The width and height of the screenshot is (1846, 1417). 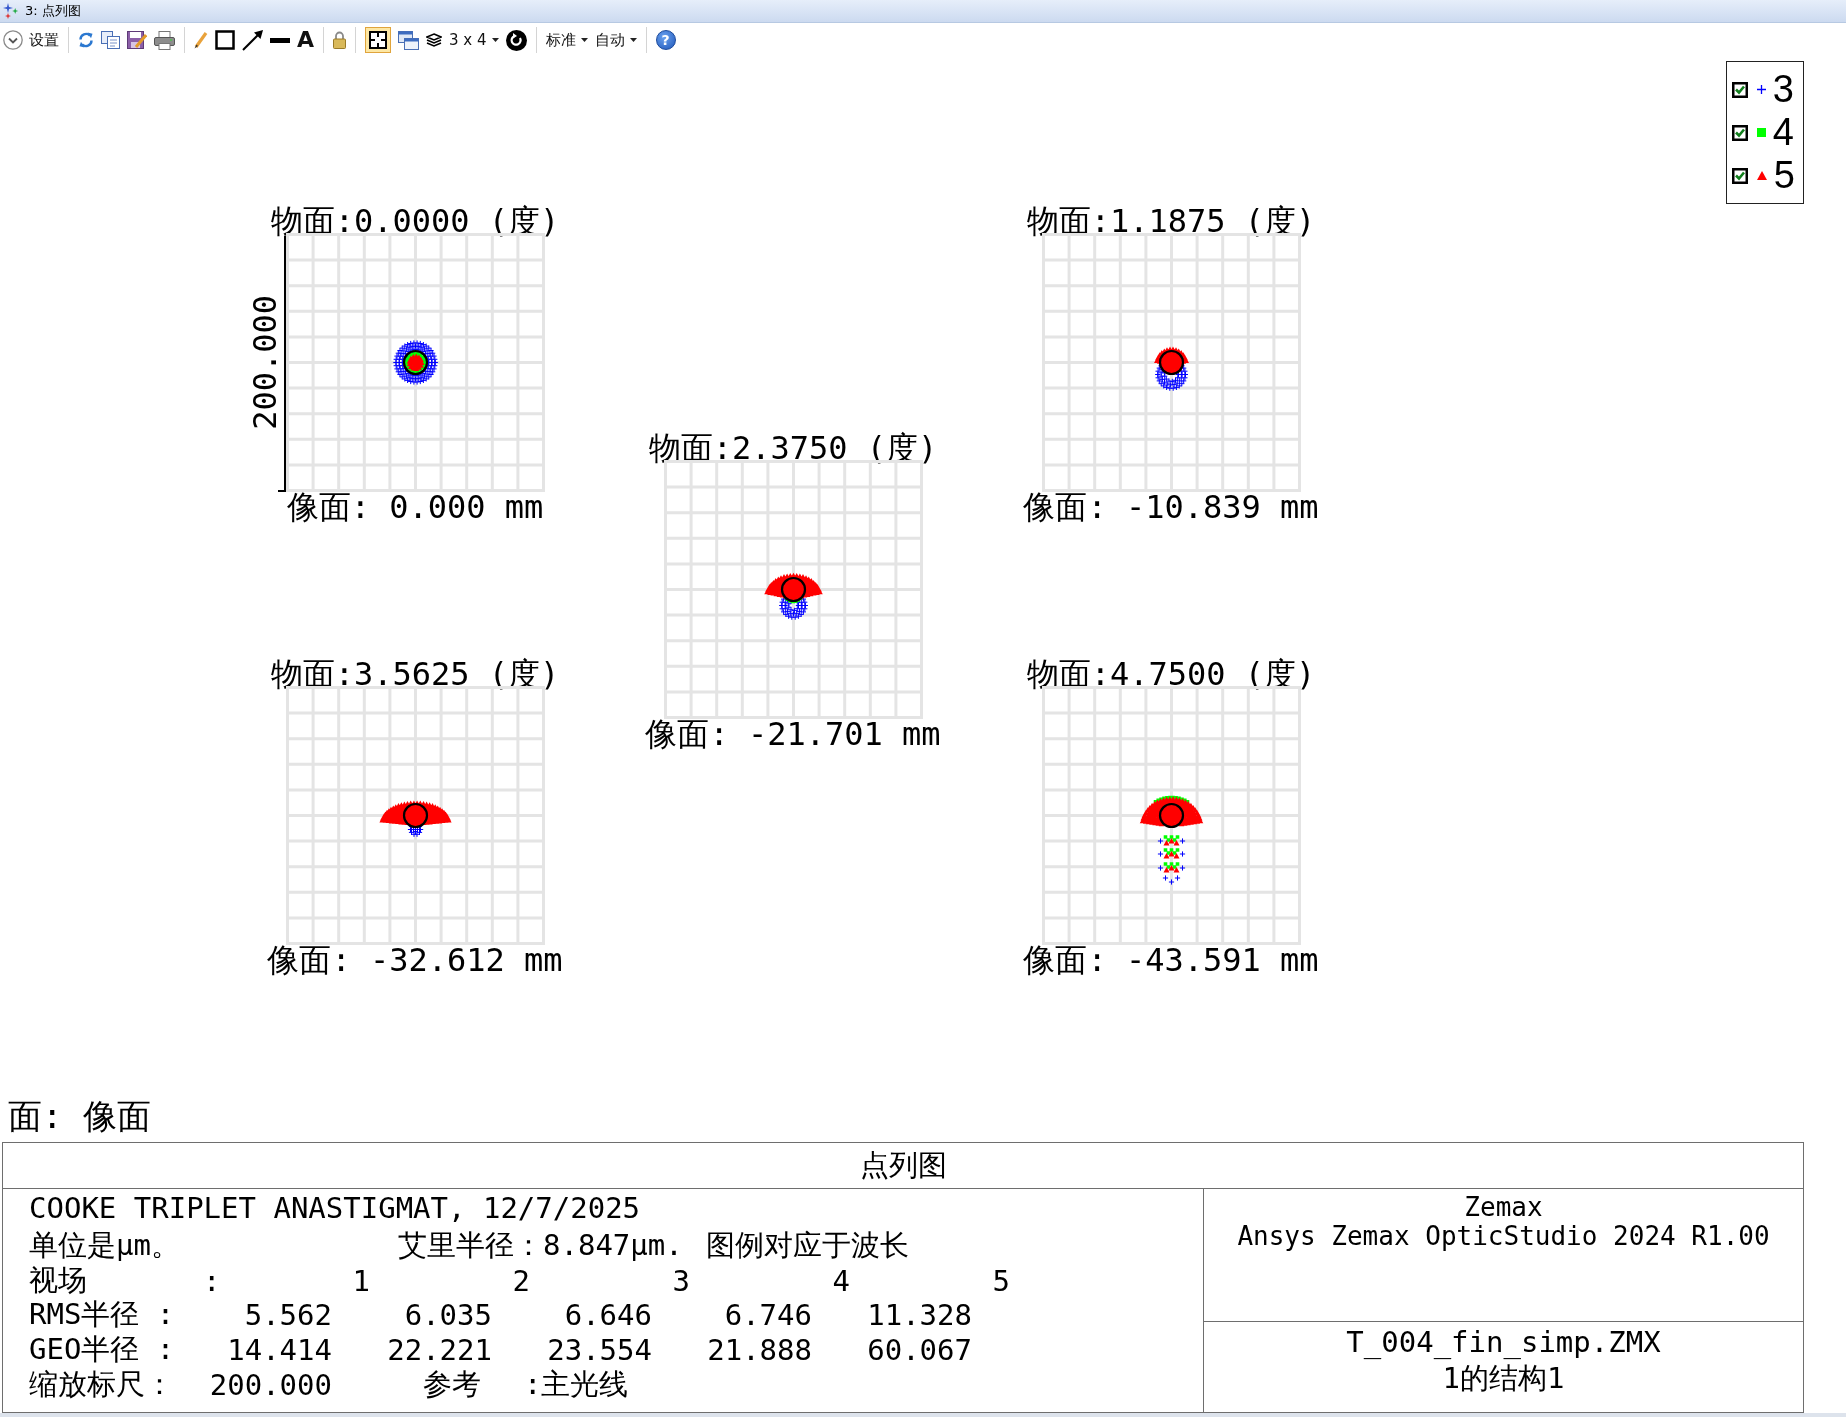 What do you see at coordinates (448, 1315) in the screenshot?
I see `rms-radius-value: 6.035` at bounding box center [448, 1315].